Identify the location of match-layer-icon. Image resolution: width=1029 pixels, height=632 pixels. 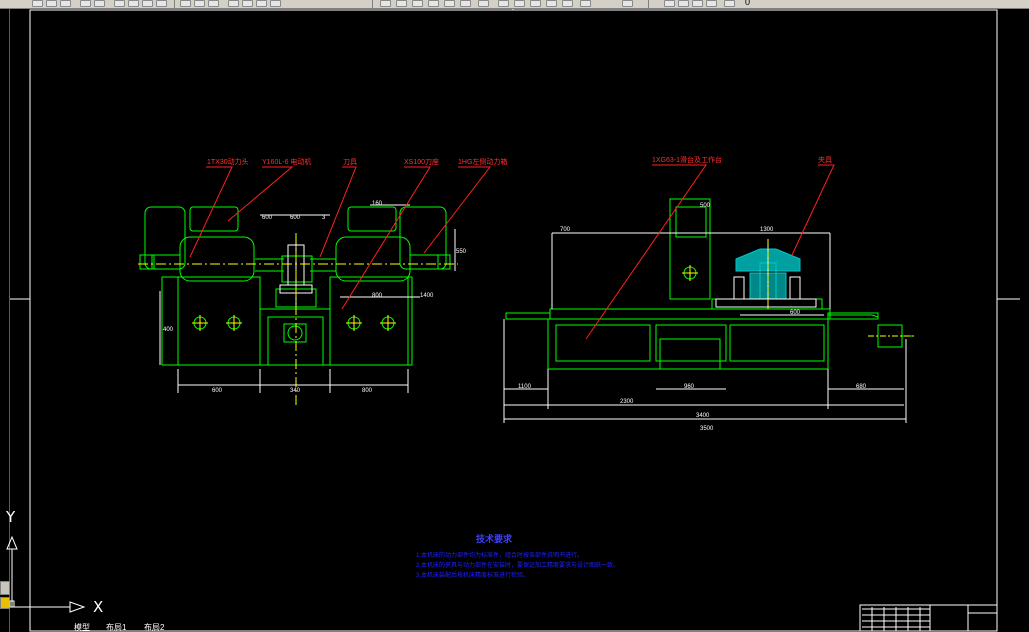
(567, 3).